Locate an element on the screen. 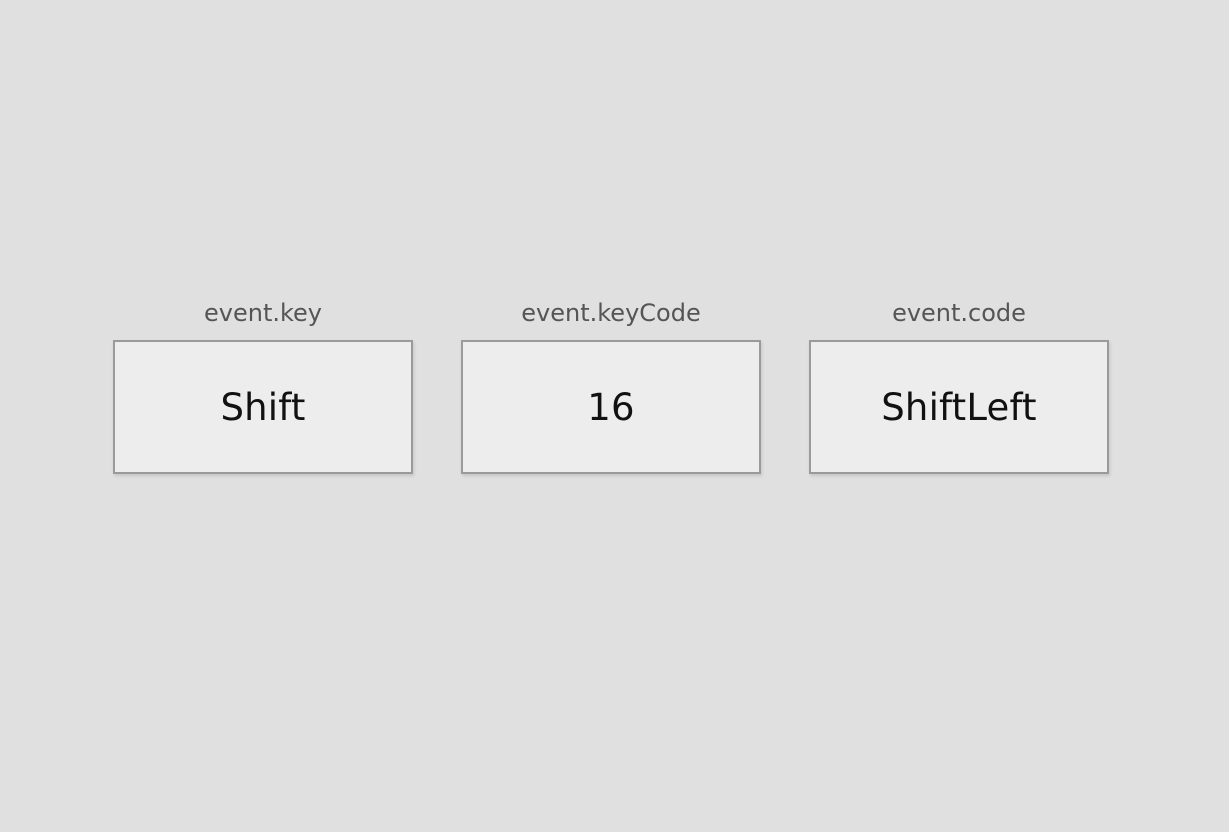  event-code-value: ShiftLeft is located at coordinates (959, 407).